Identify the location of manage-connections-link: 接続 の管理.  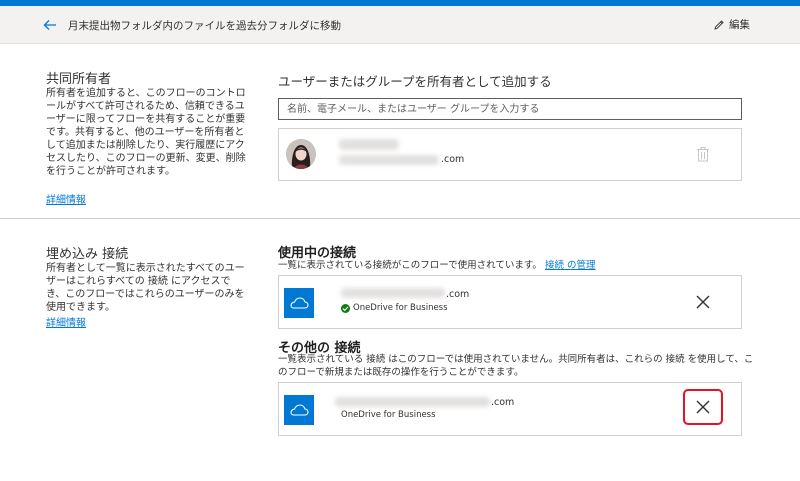
(570, 265).